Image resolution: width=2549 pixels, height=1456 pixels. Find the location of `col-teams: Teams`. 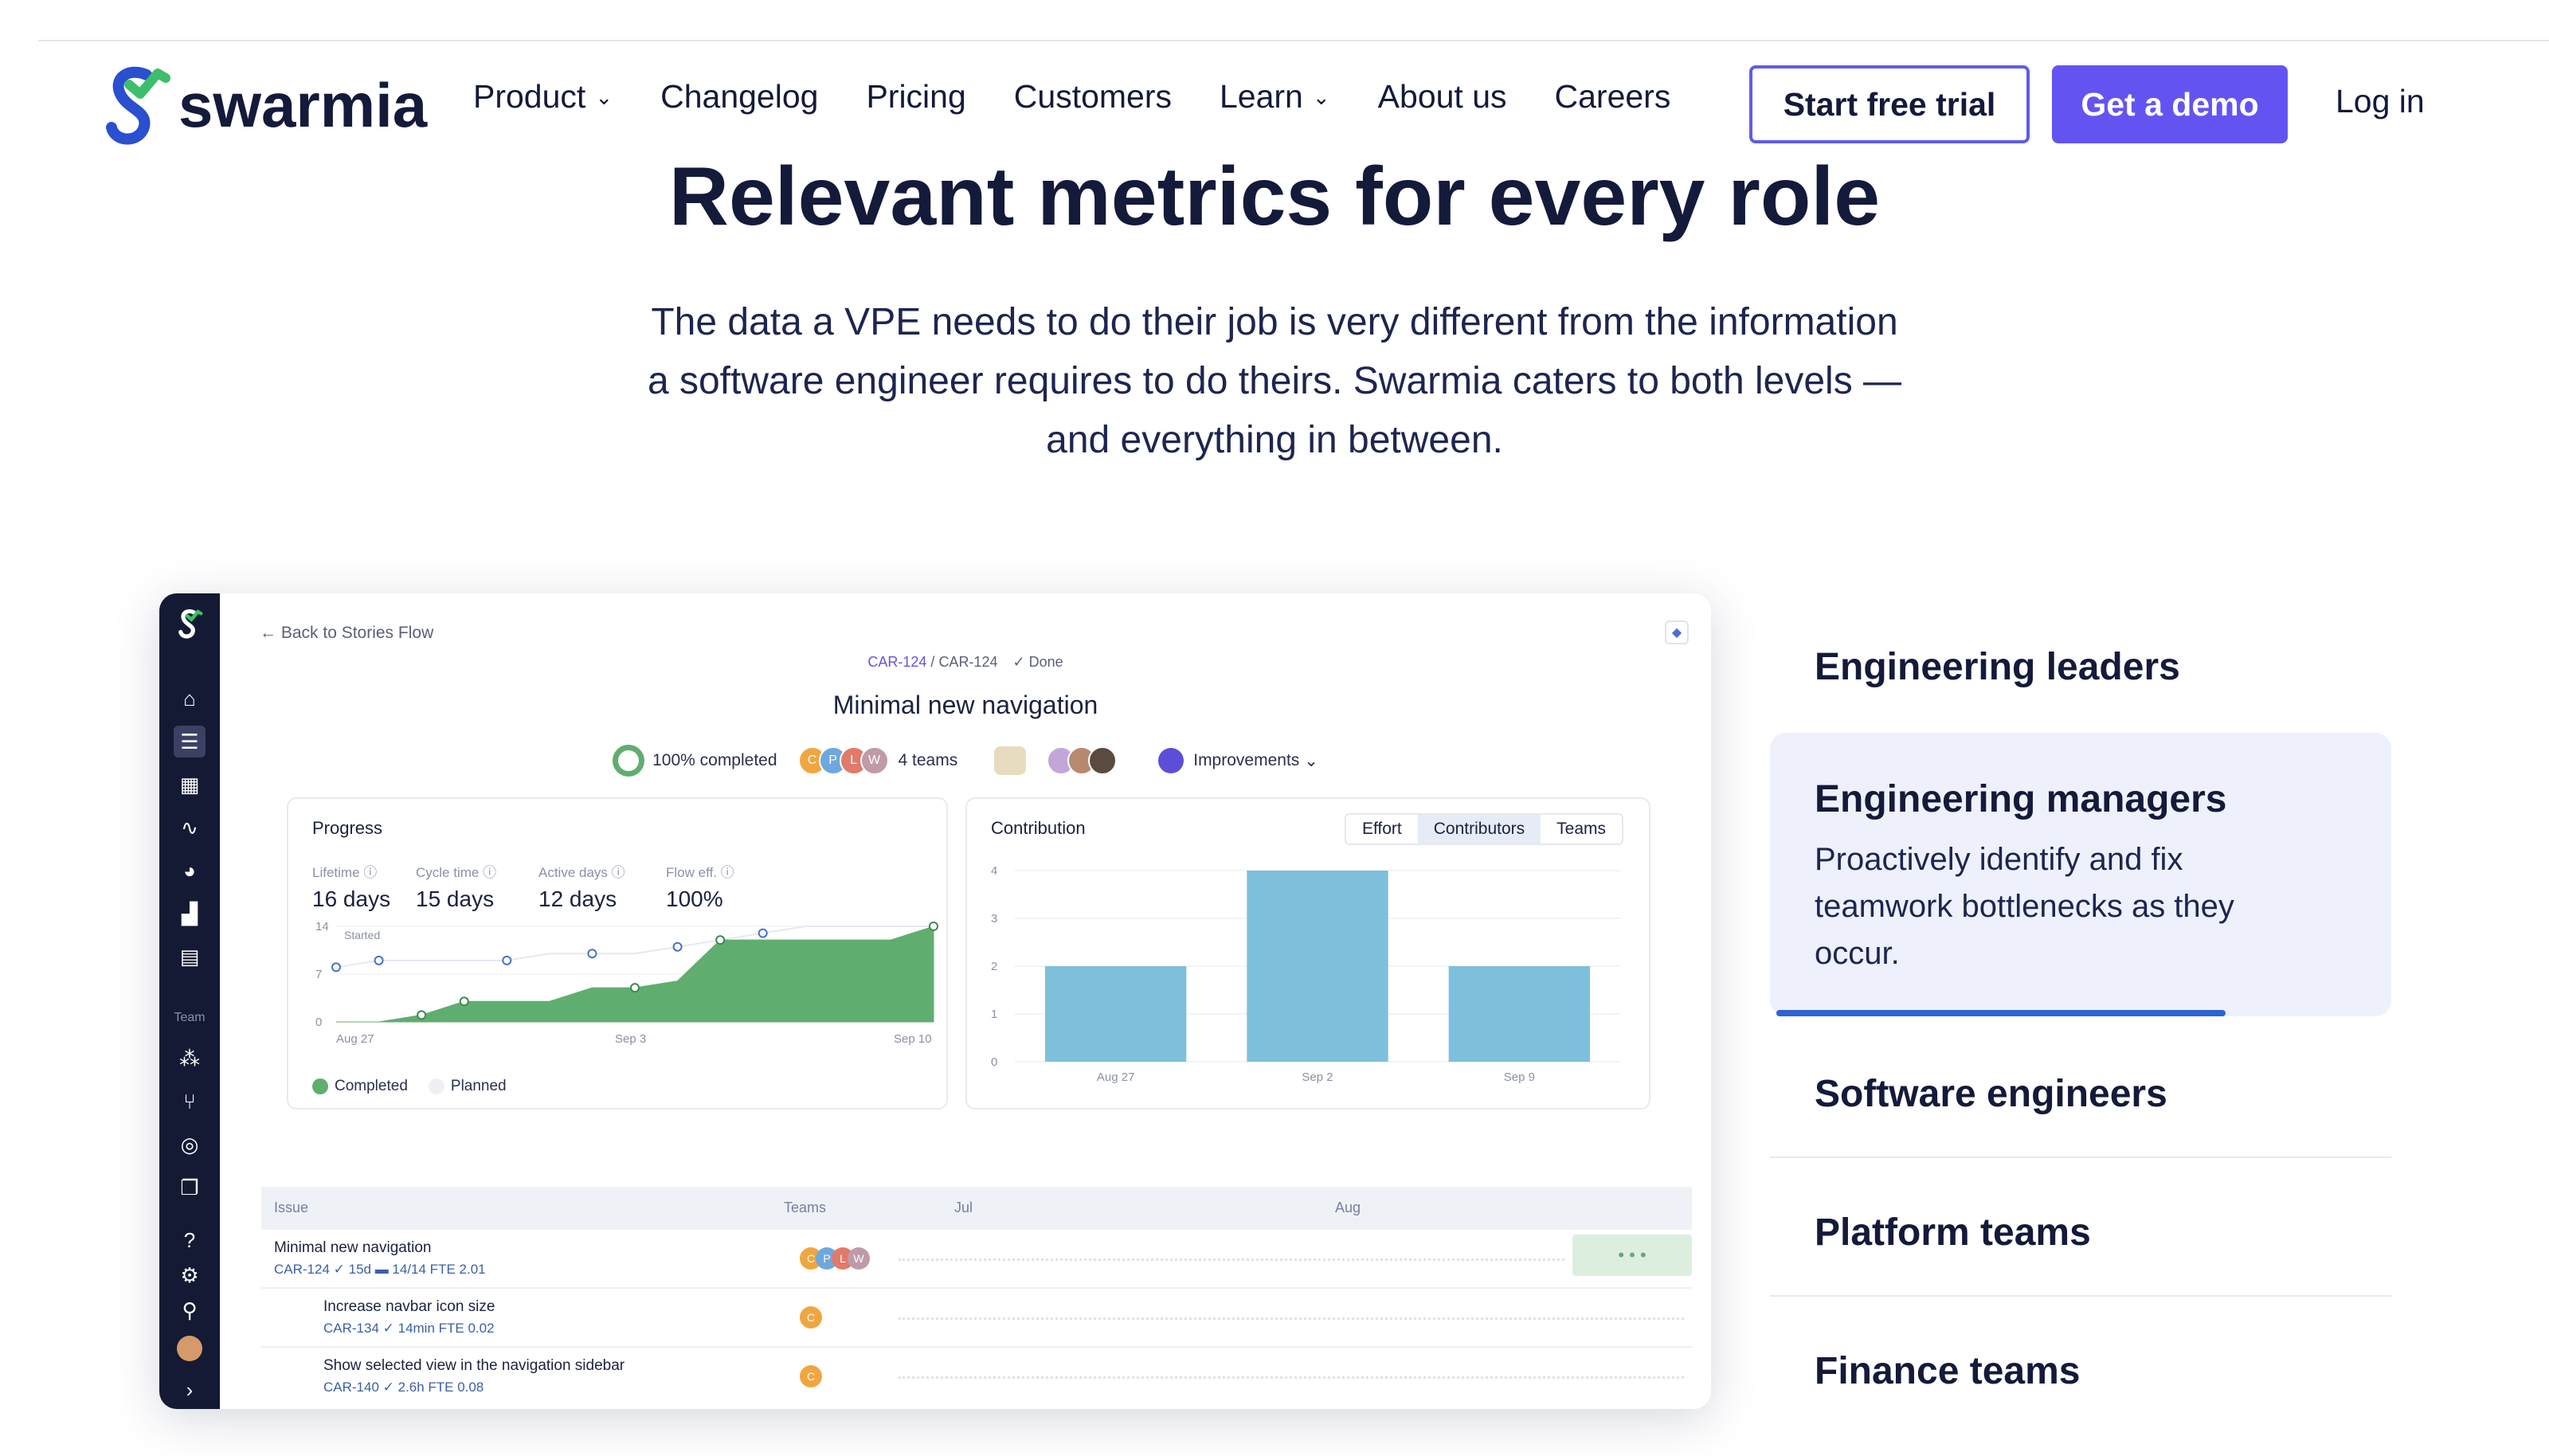

col-teams: Teams is located at coordinates (805, 1207).